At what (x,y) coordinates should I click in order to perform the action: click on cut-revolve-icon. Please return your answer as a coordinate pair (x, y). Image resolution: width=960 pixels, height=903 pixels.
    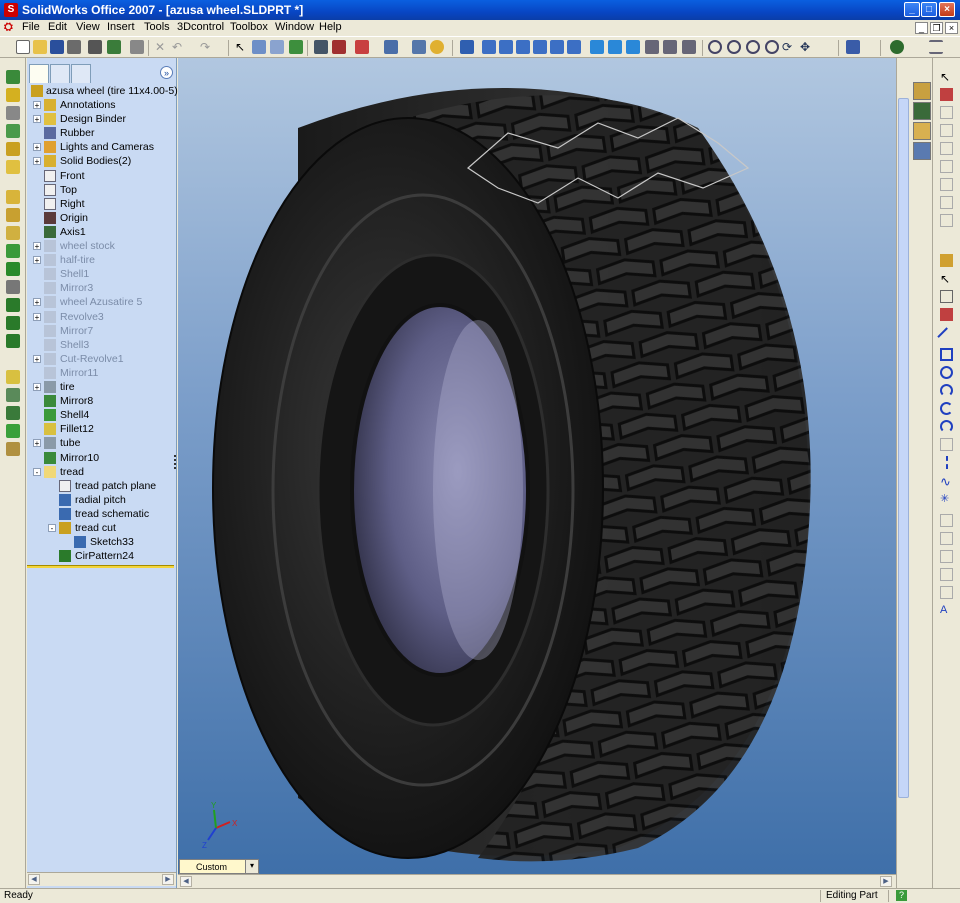
    Looking at the image, I should click on (13, 167).